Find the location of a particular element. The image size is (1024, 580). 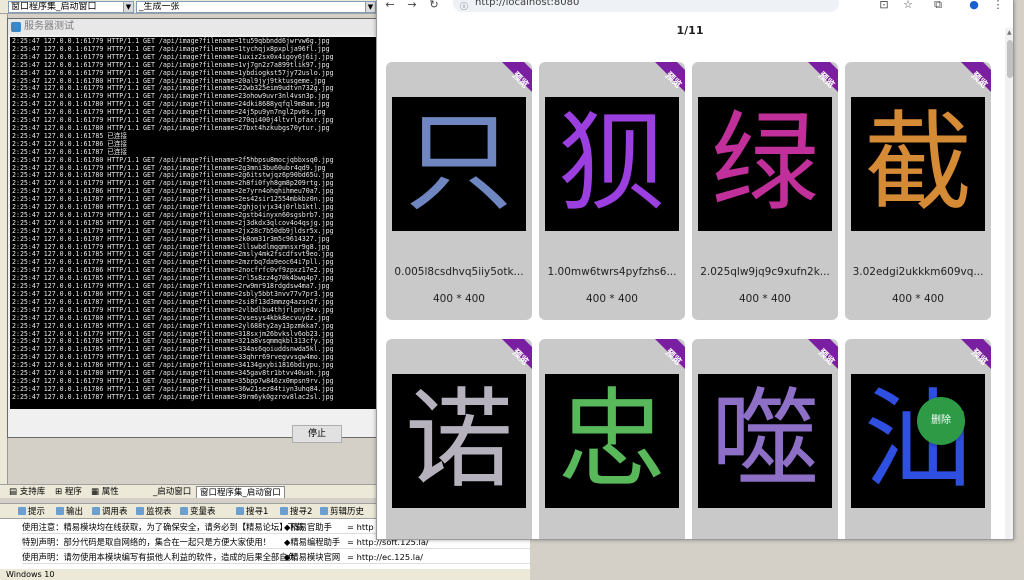

thumbnail-glyph: 噬 is located at coordinates (764, 440).